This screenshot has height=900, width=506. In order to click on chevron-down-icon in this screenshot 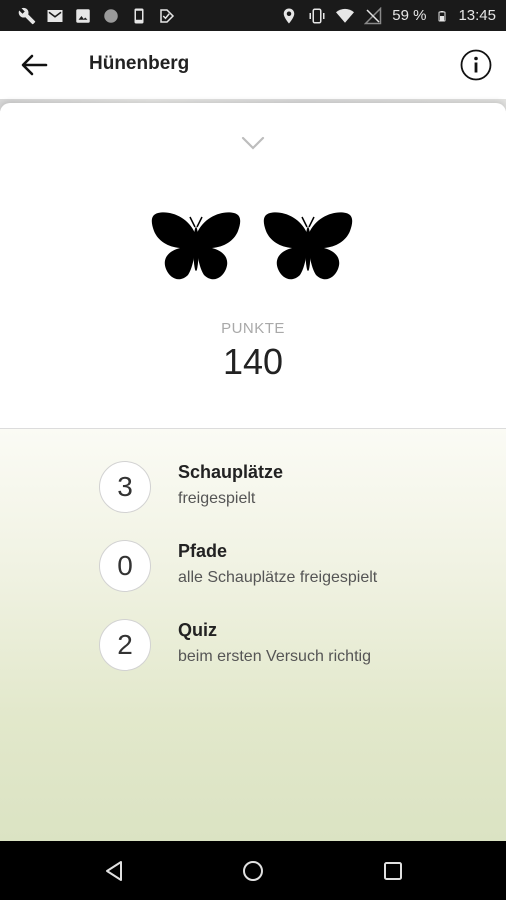, I will do `click(253, 143)`.